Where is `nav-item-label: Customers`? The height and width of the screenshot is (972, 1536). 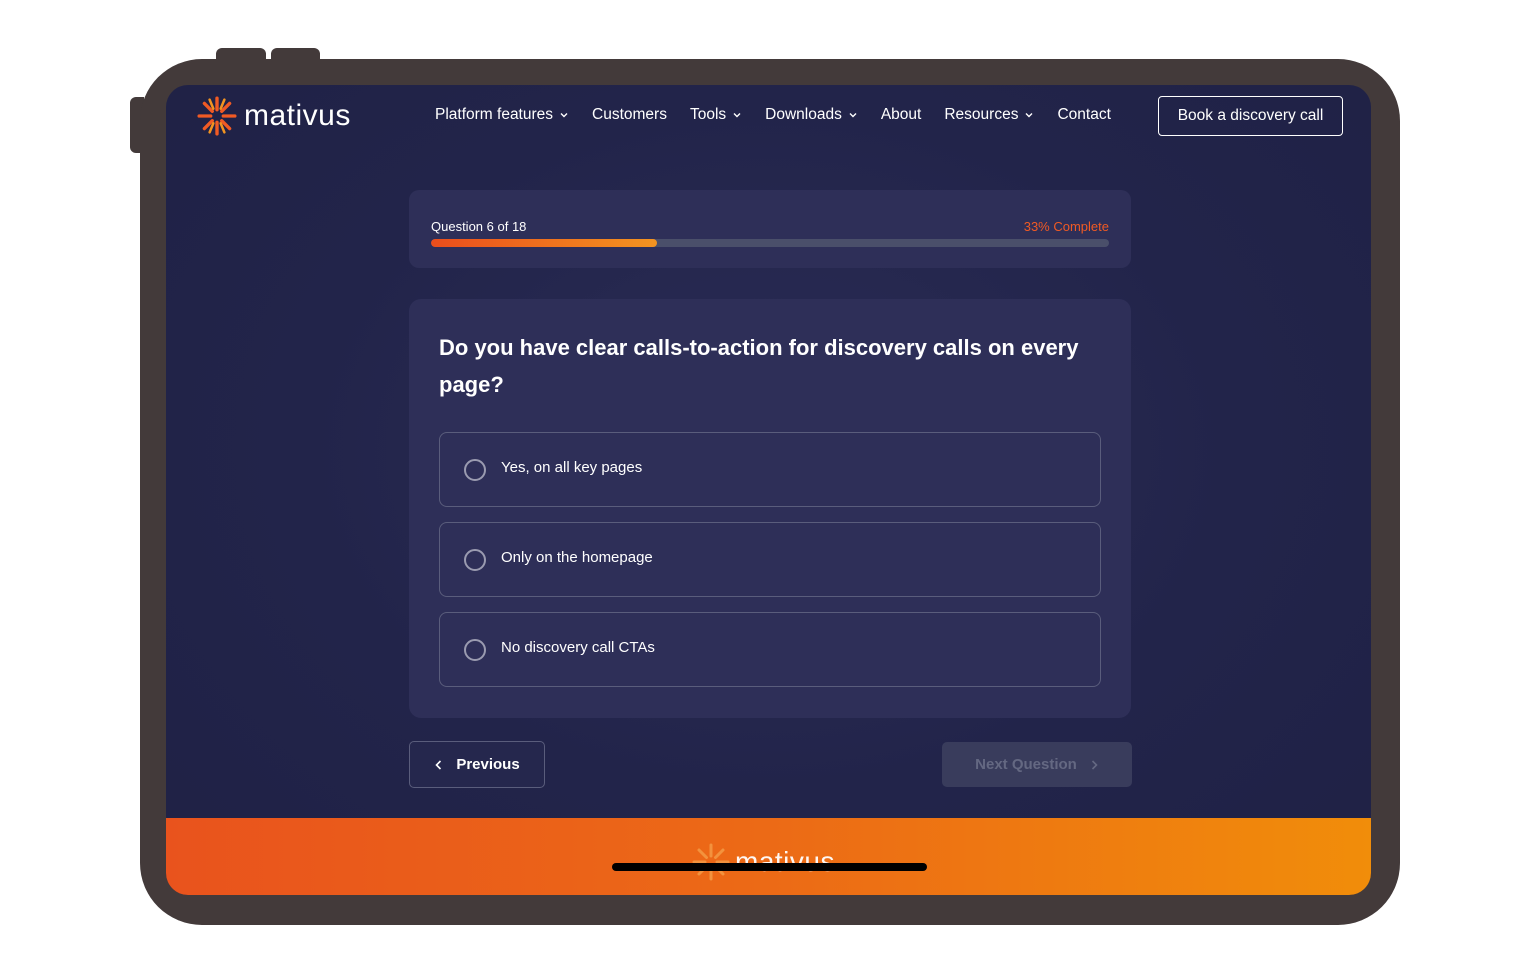 nav-item-label: Customers is located at coordinates (629, 114).